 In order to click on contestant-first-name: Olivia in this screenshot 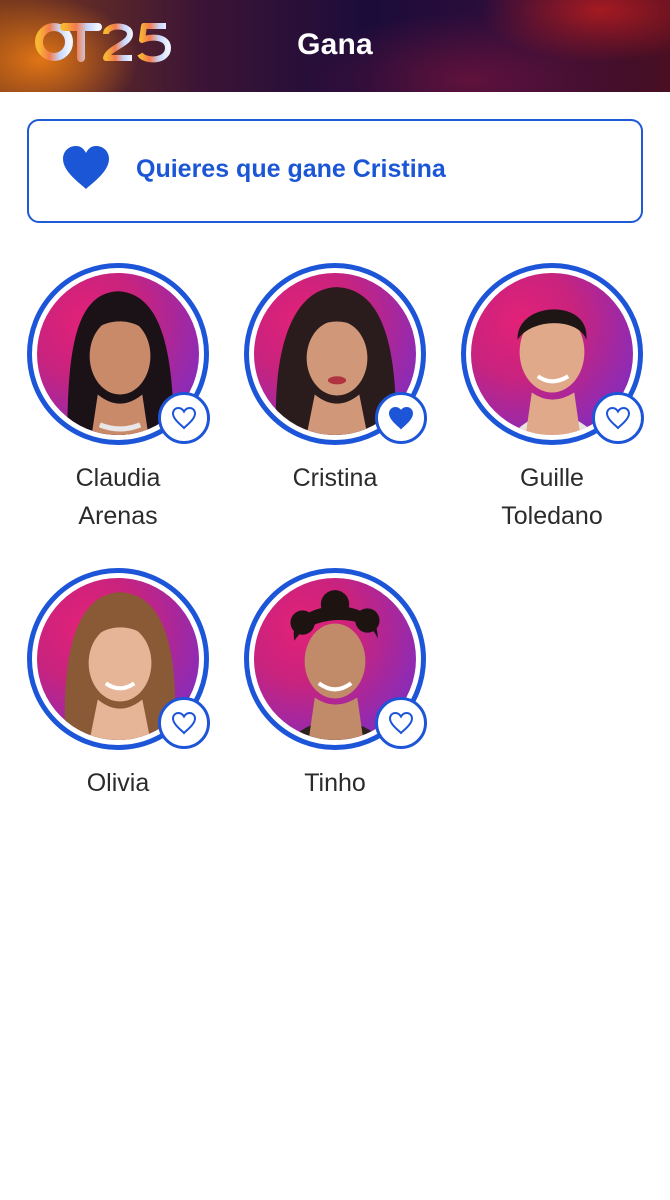, I will do `click(118, 783)`.